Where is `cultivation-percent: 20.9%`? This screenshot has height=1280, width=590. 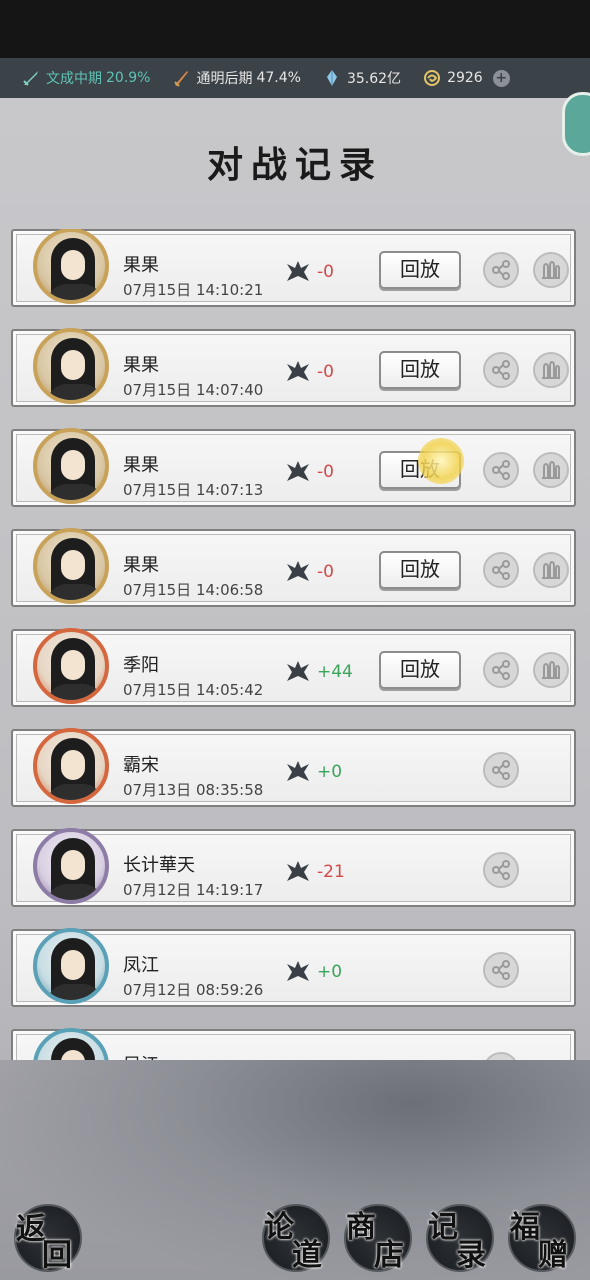 cultivation-percent: 20.9% is located at coordinates (128, 78).